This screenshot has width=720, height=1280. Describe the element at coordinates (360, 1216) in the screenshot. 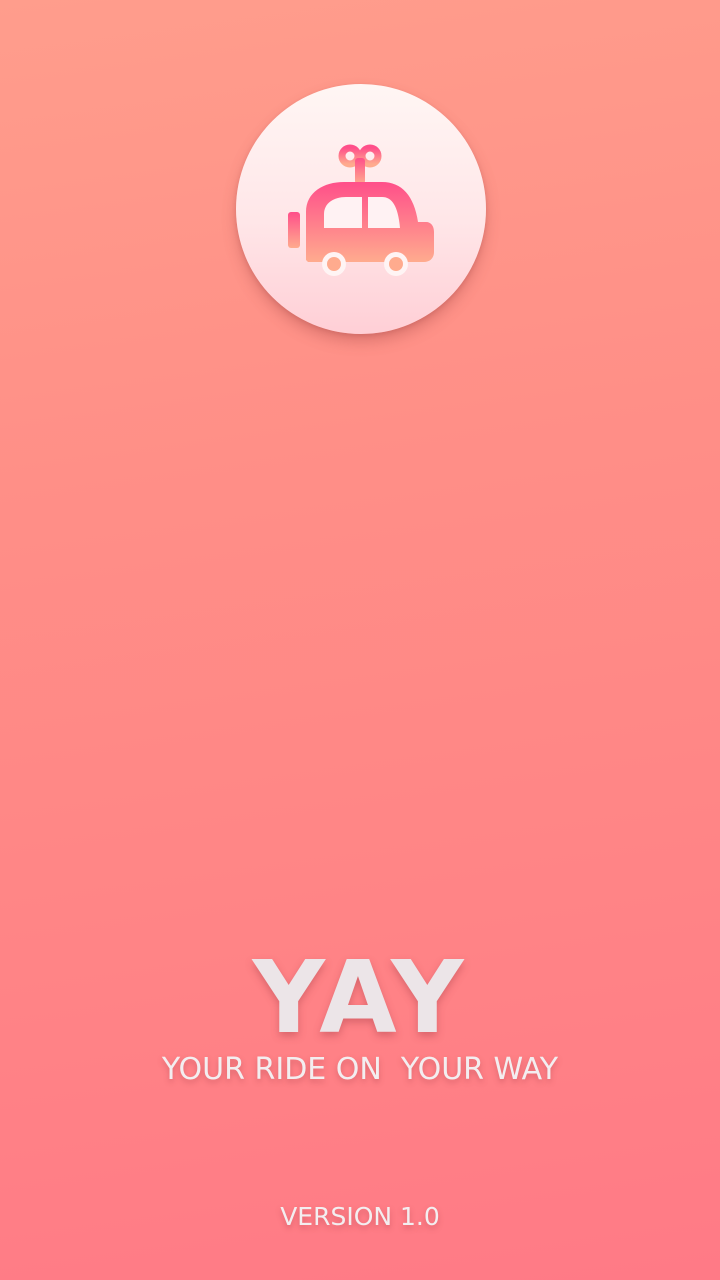

I see `version-label: VERSION 1.0` at that location.